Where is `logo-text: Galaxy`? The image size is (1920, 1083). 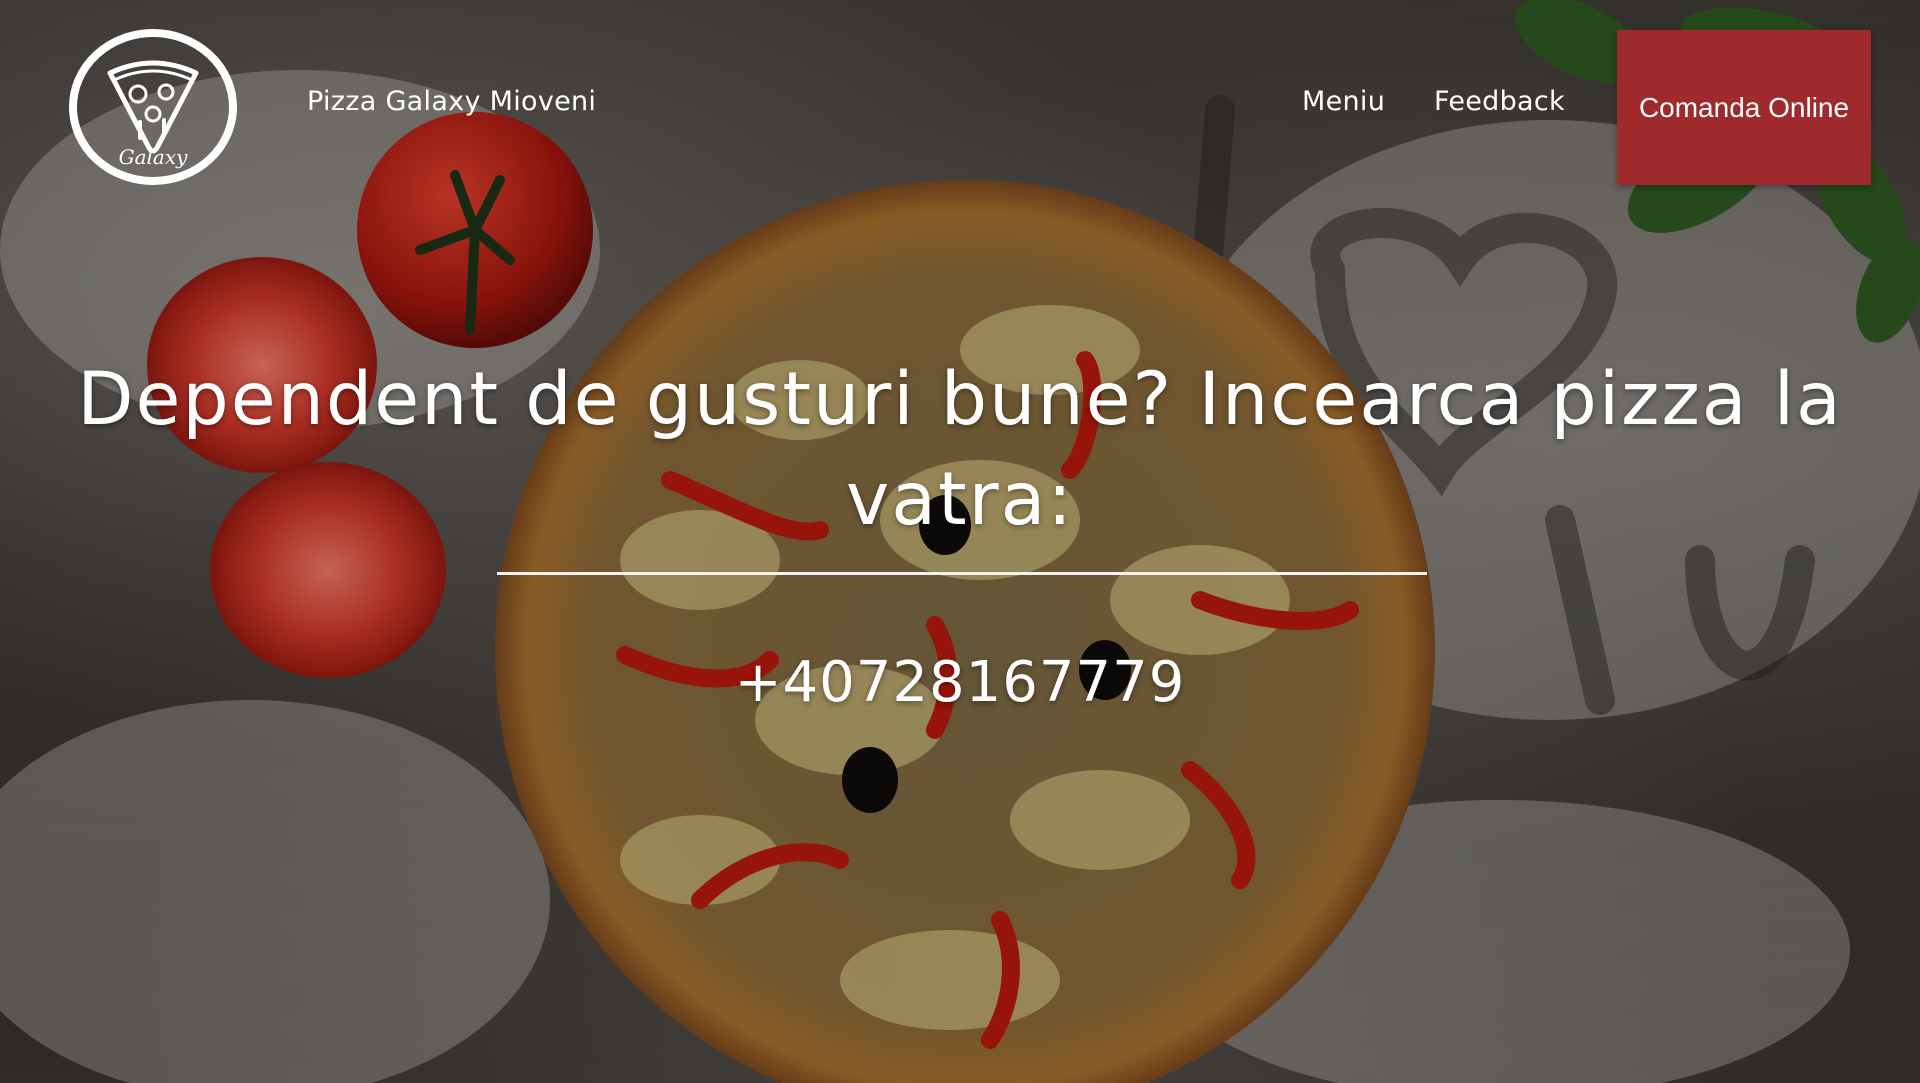
logo-text: Galaxy is located at coordinates (154, 157).